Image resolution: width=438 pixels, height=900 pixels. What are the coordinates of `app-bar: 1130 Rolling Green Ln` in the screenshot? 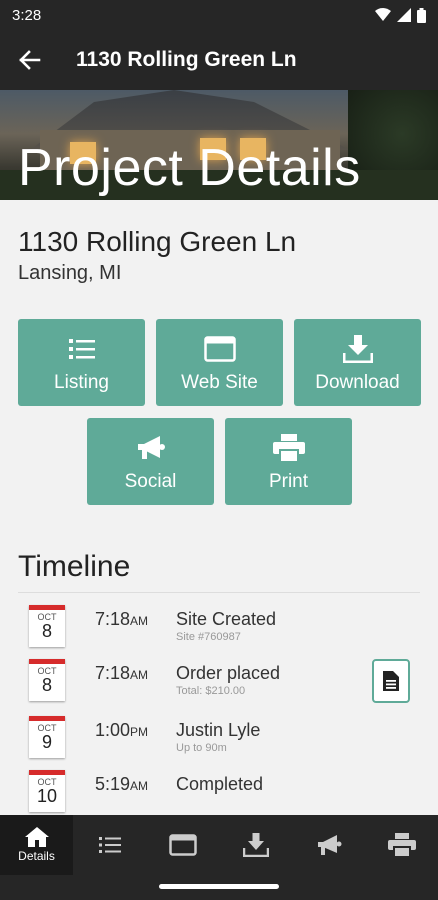 It's located at (219, 60).